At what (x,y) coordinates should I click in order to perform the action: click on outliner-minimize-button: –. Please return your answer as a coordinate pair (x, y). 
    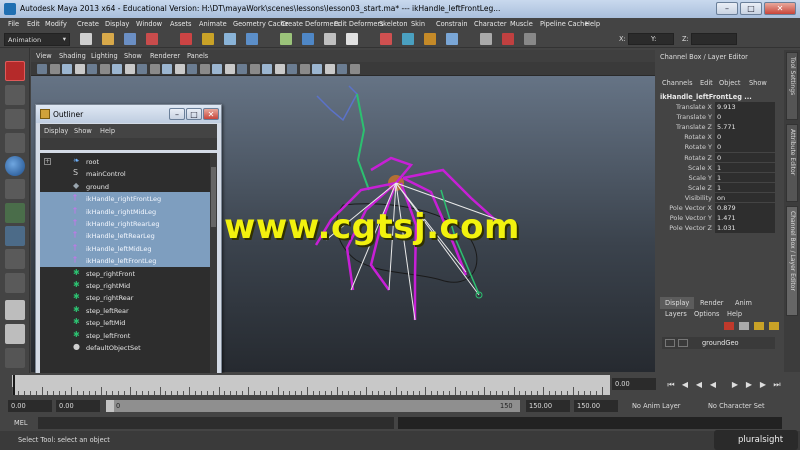
    Looking at the image, I should click on (177, 114).